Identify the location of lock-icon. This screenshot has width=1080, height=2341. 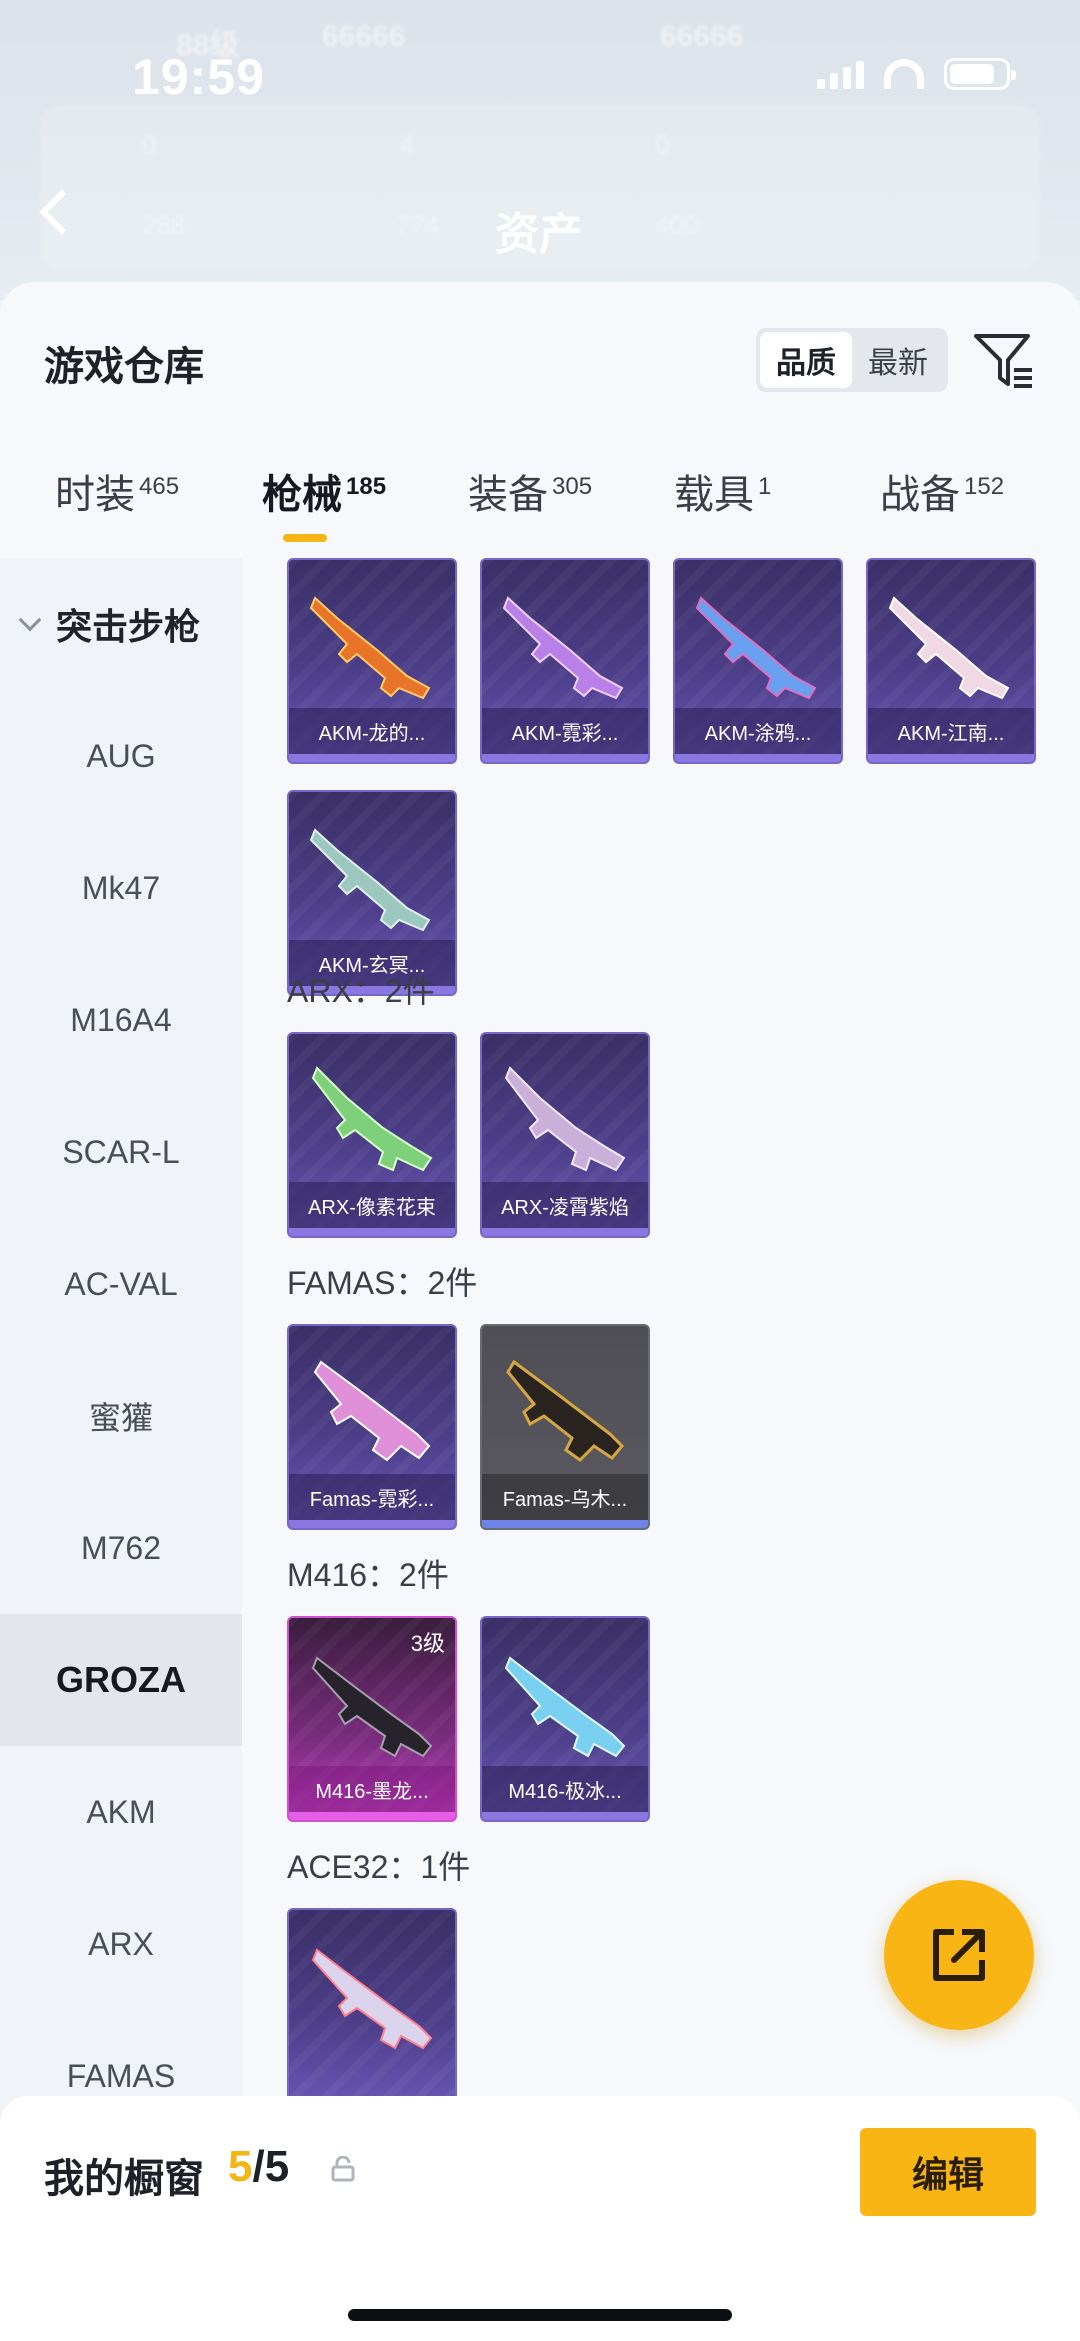
(343, 2169).